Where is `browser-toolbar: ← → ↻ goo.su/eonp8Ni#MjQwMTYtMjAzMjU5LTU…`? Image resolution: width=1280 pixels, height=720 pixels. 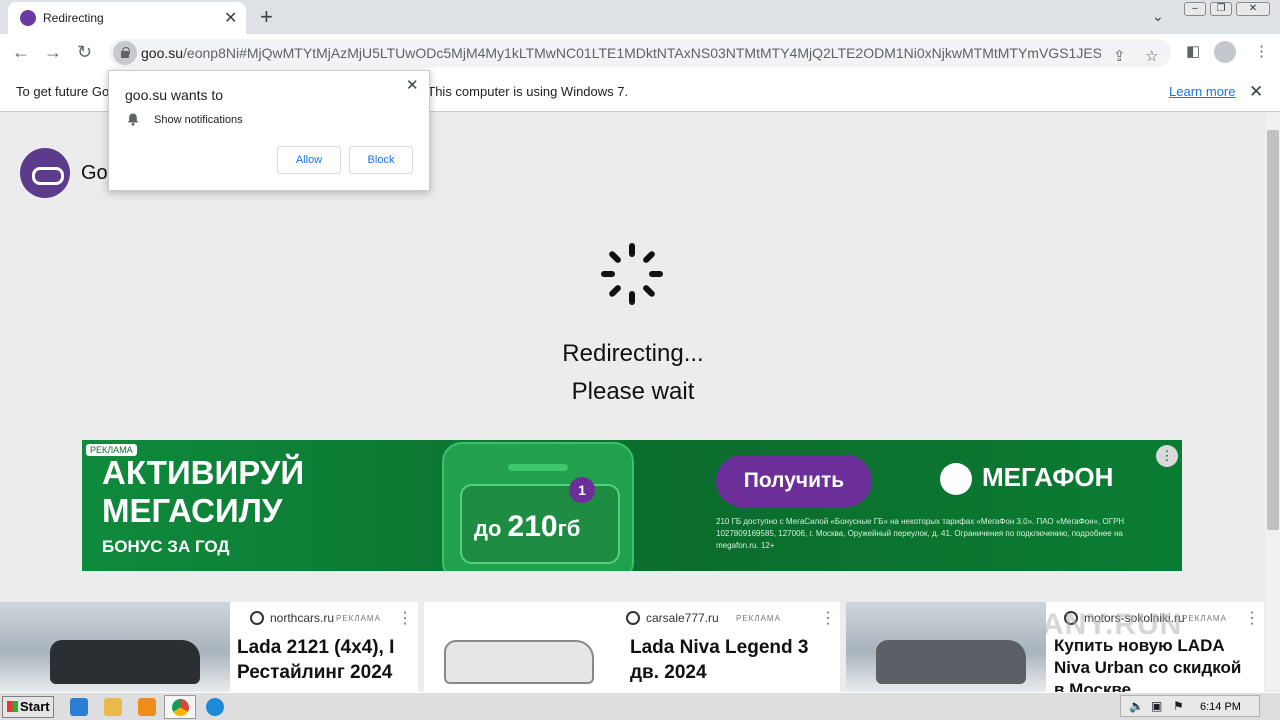
browser-toolbar: ← → ↻ goo.su/eonp8Ni#MjQwMTYtMjAzMjU5LTU… is located at coordinates (640, 53).